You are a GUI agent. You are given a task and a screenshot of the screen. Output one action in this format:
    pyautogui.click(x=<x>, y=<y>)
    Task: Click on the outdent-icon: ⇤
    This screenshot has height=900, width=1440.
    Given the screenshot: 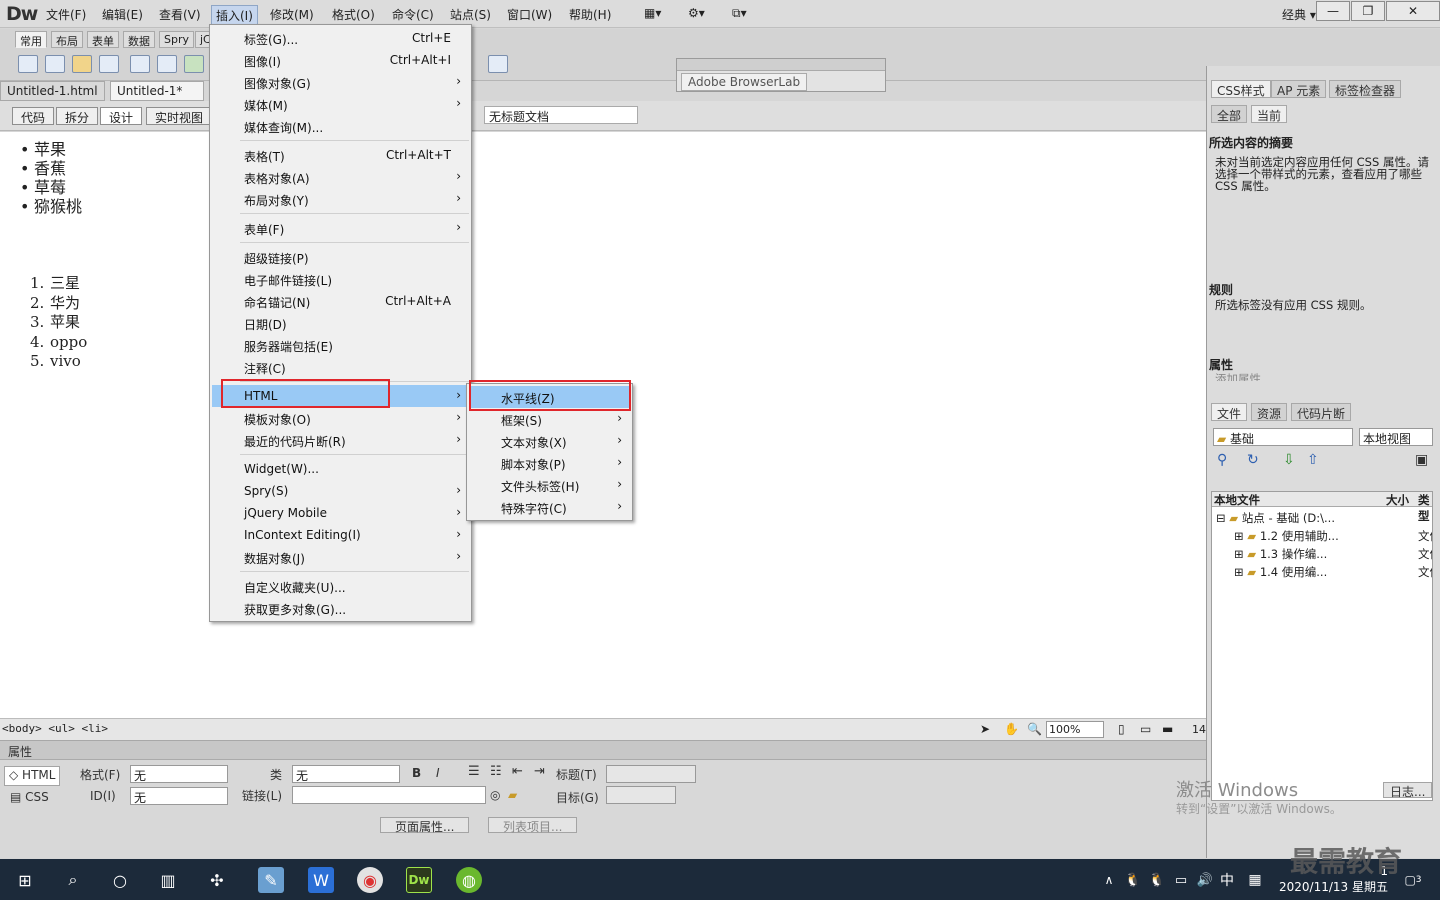 What is the action you would take?
    pyautogui.click(x=517, y=771)
    